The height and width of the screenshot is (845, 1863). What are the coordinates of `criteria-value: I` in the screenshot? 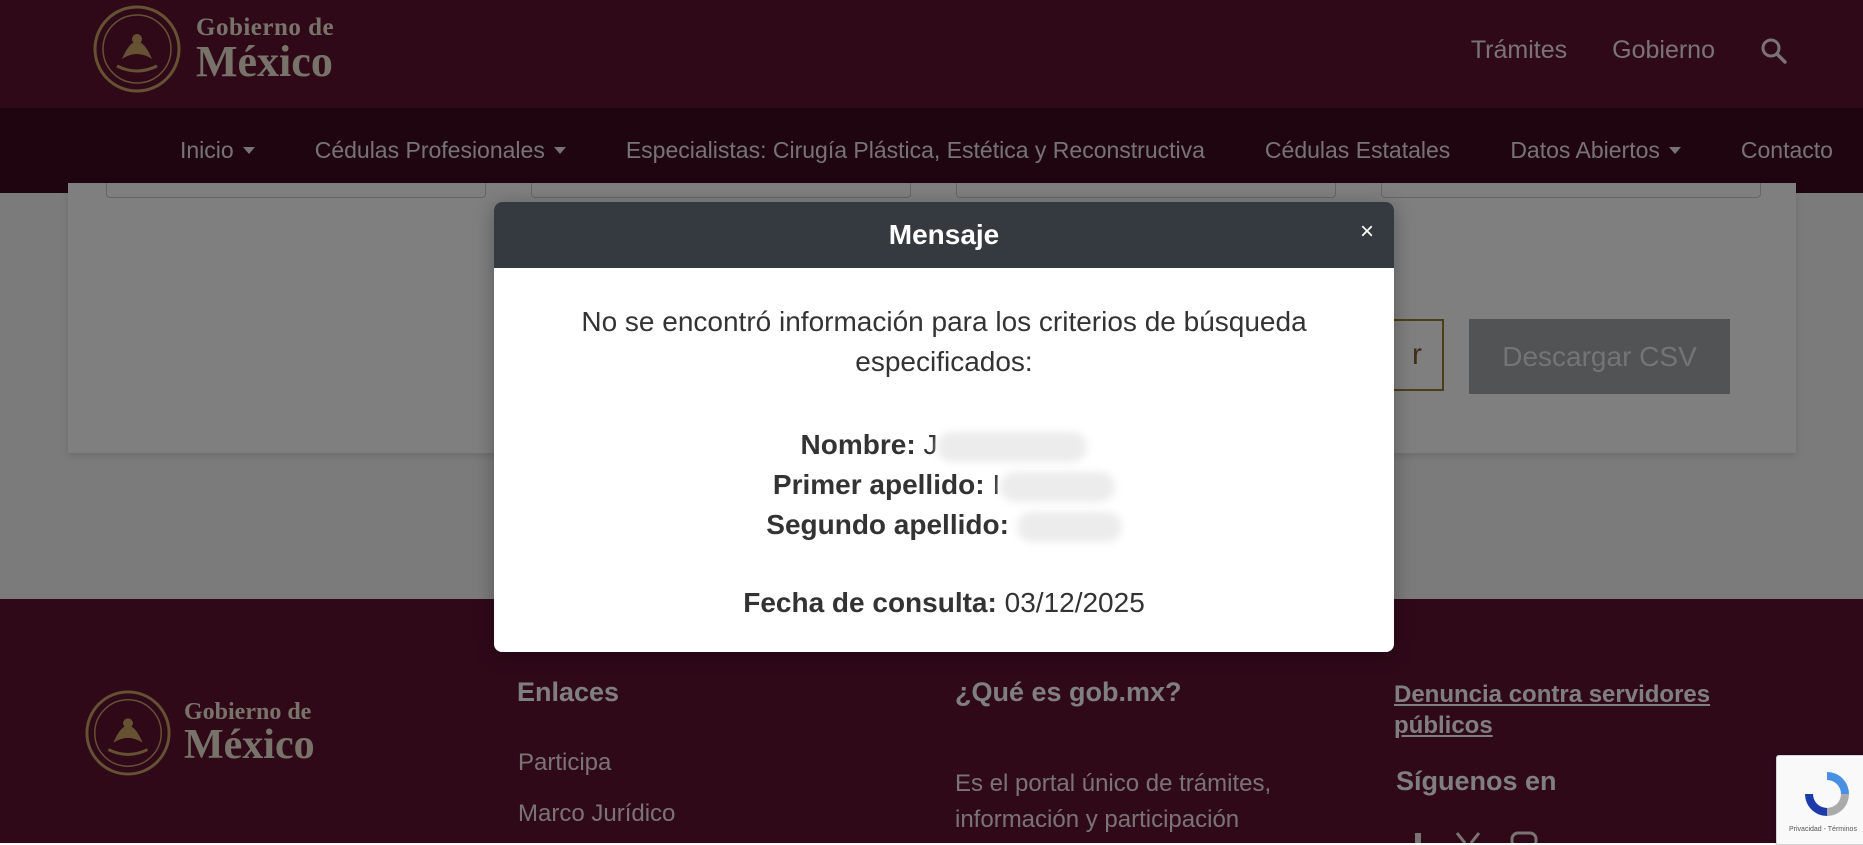 It's located at (996, 484).